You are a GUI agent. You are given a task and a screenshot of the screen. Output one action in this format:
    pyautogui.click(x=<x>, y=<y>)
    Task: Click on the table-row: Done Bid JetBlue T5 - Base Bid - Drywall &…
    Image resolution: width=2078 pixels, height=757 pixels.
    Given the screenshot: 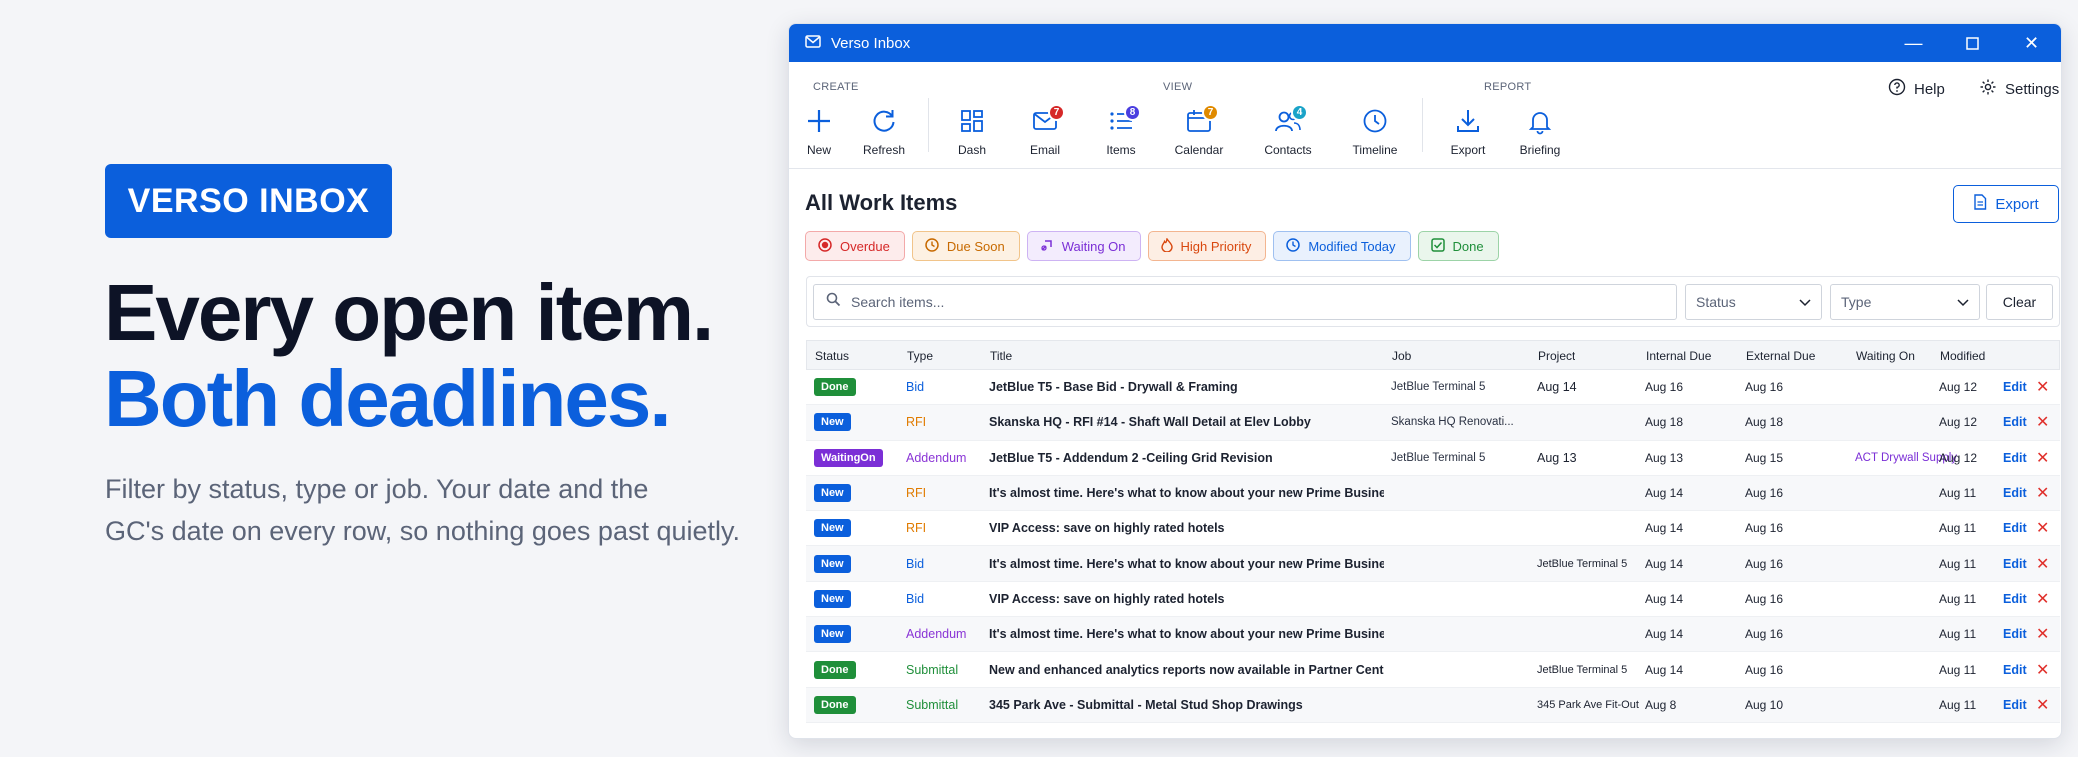 What is the action you would take?
    pyautogui.click(x=1433, y=388)
    